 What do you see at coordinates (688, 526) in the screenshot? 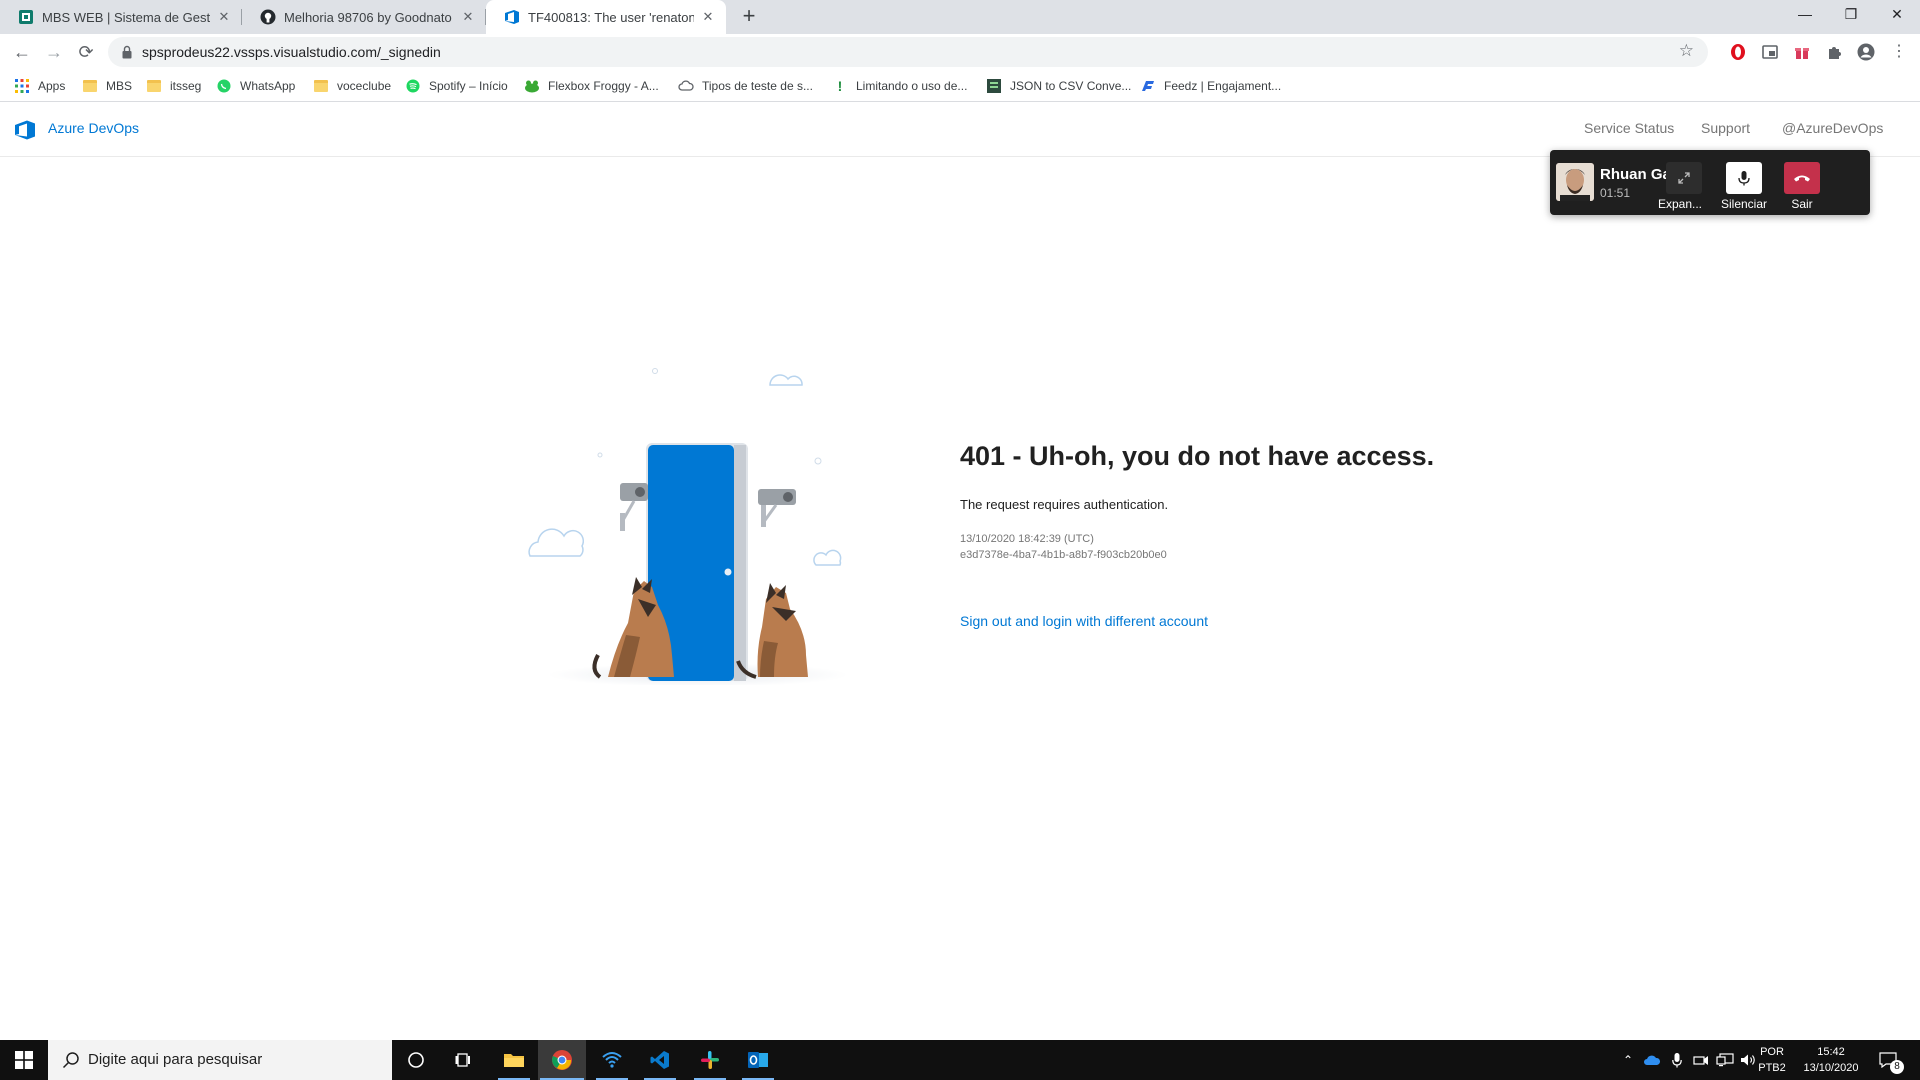
I see `access-denied-illustration` at bounding box center [688, 526].